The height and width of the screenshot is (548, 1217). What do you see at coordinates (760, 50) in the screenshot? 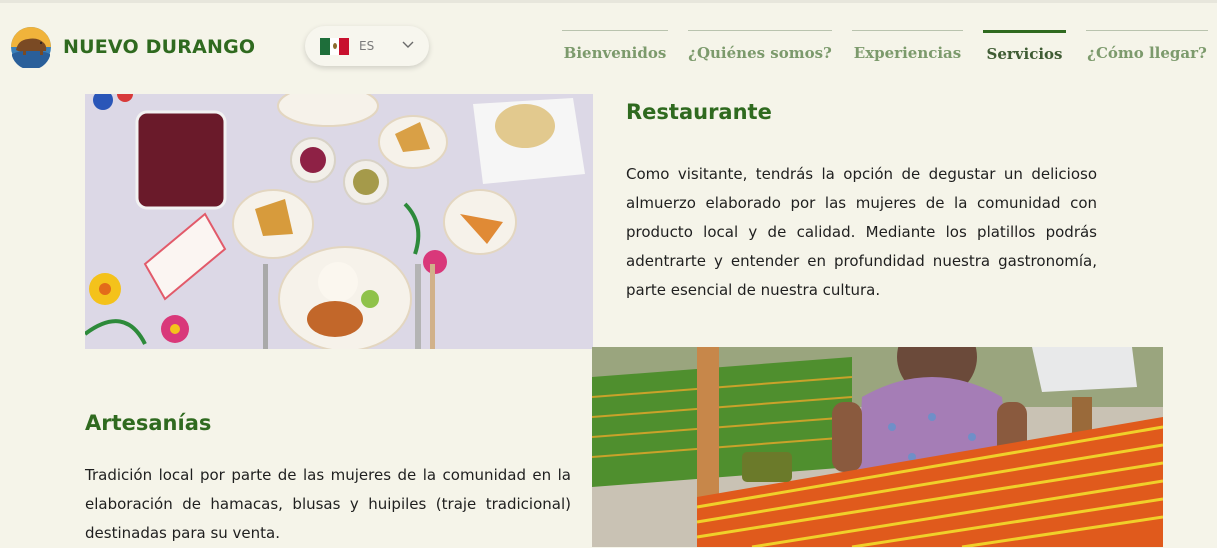
I see `nav-quienes-somos: ¿Quiénes somos?` at bounding box center [760, 50].